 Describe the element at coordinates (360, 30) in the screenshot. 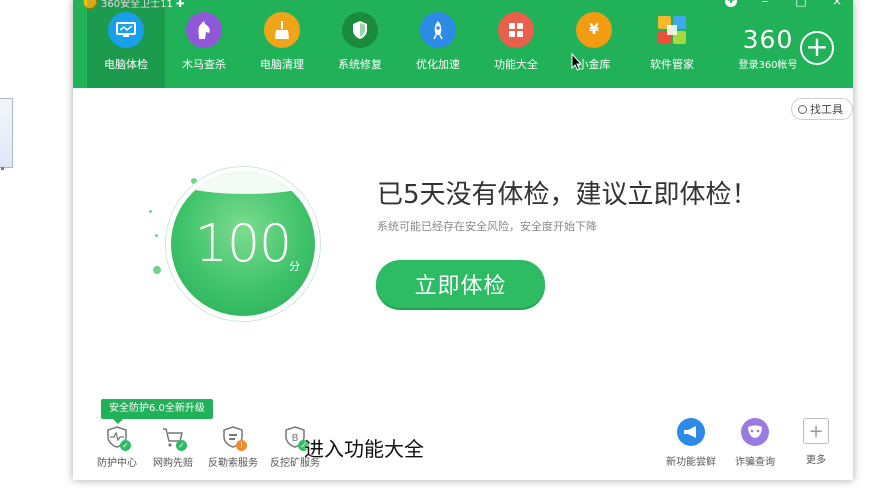

I see `shield-icon` at that location.